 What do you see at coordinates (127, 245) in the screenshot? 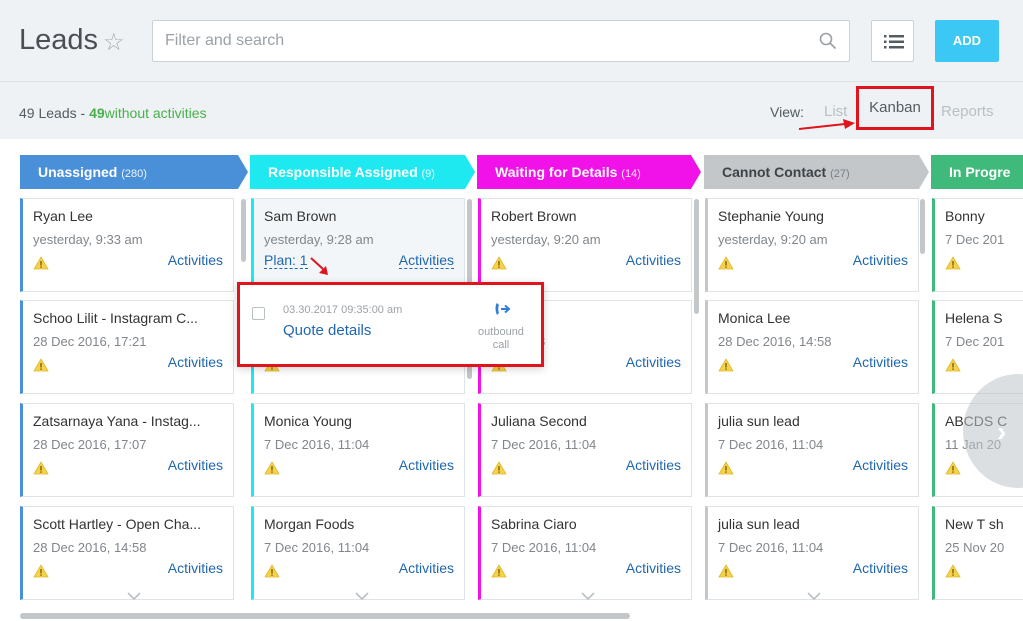
I see `lead-card: Ryan Lee yesterday, 9:33 am Activities` at bounding box center [127, 245].